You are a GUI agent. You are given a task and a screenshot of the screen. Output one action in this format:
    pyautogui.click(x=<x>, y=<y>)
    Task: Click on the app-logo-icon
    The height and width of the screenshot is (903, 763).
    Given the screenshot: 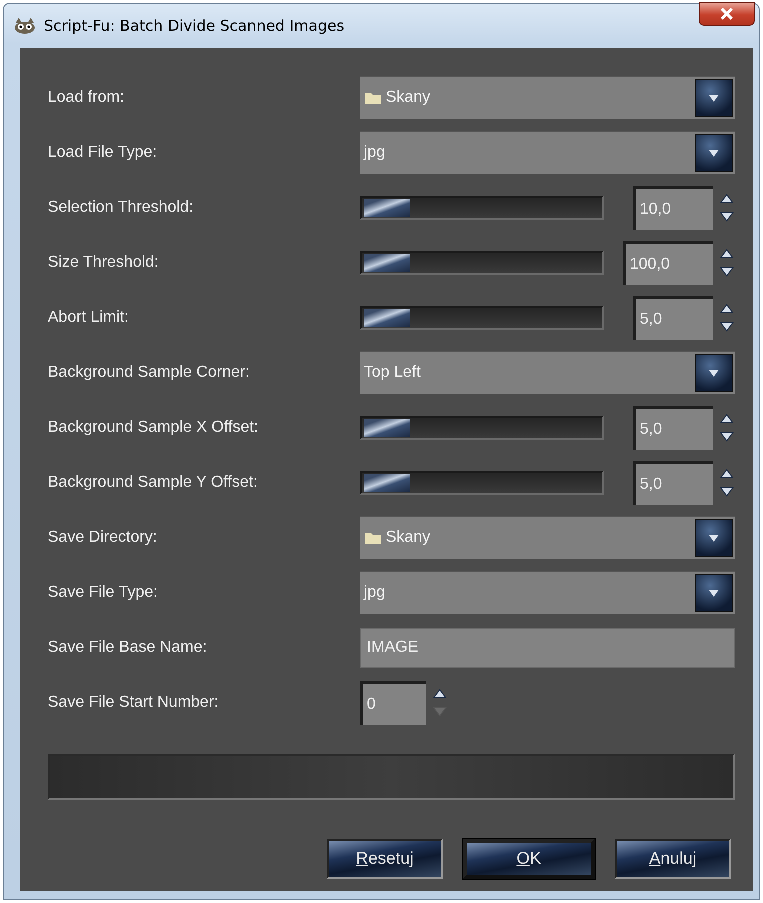 What is the action you would take?
    pyautogui.click(x=25, y=26)
    